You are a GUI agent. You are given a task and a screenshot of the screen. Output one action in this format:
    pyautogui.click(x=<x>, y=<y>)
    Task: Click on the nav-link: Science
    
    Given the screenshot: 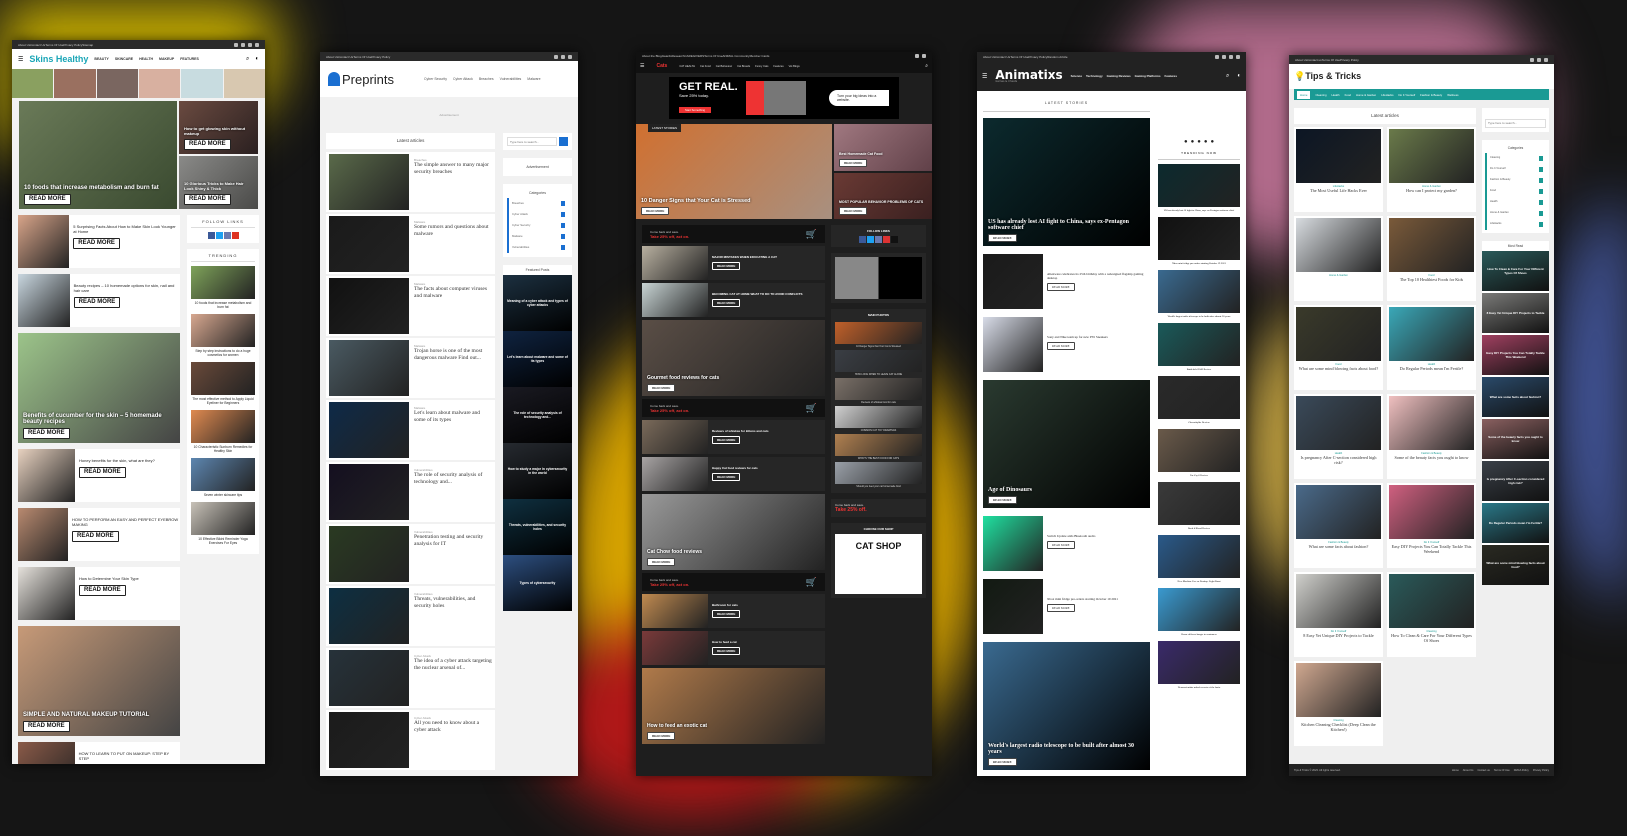 What is the action you would take?
    pyautogui.click(x=1076, y=76)
    